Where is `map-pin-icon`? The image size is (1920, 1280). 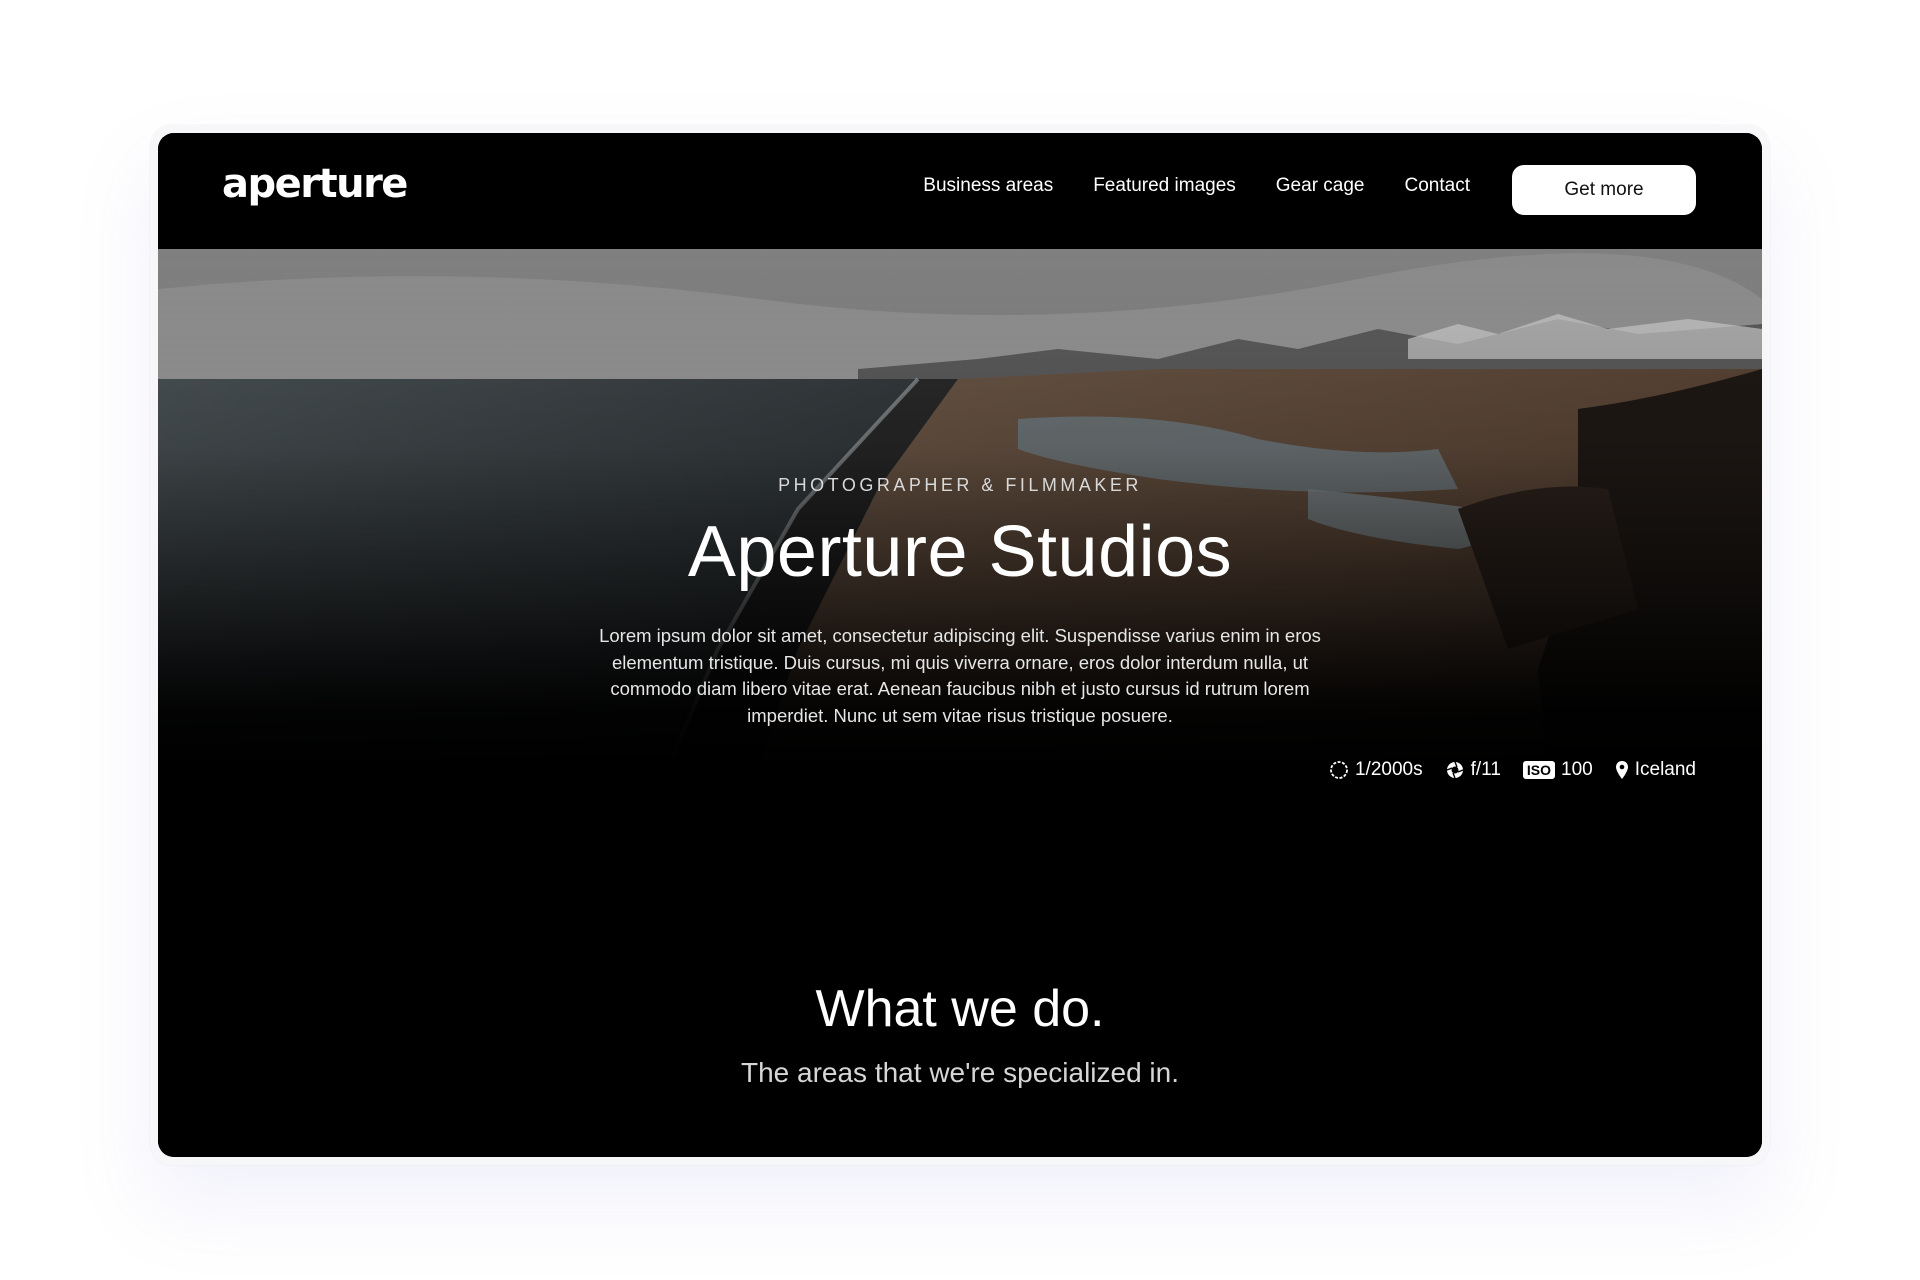
map-pin-icon is located at coordinates (1621, 770).